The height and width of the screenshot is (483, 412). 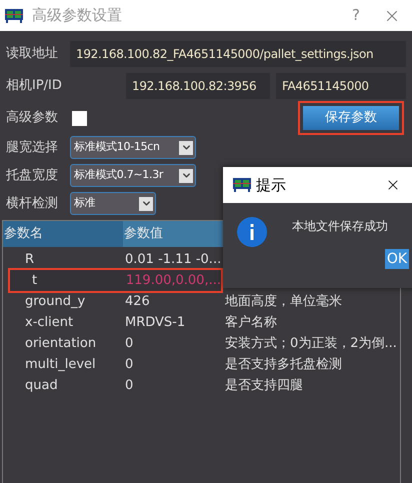 I want to click on param-value: MRDVS-1, so click(x=155, y=323).